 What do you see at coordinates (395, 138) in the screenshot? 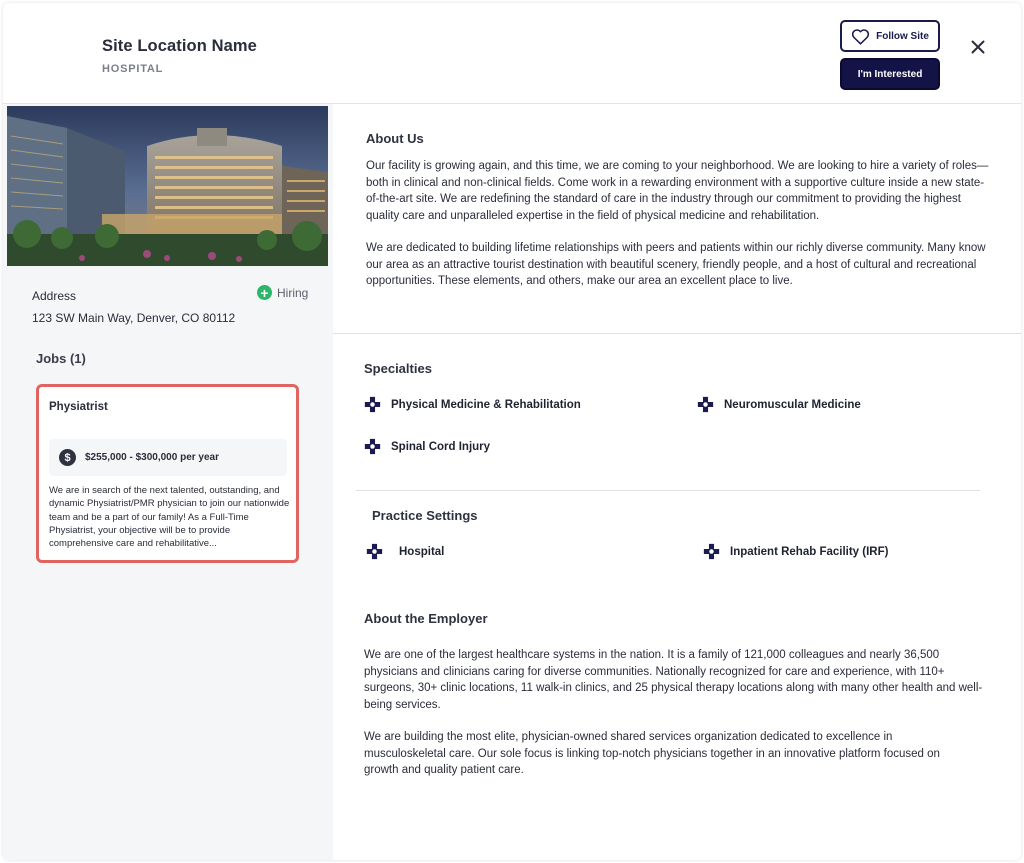
I see `about-us-heading: About Us` at bounding box center [395, 138].